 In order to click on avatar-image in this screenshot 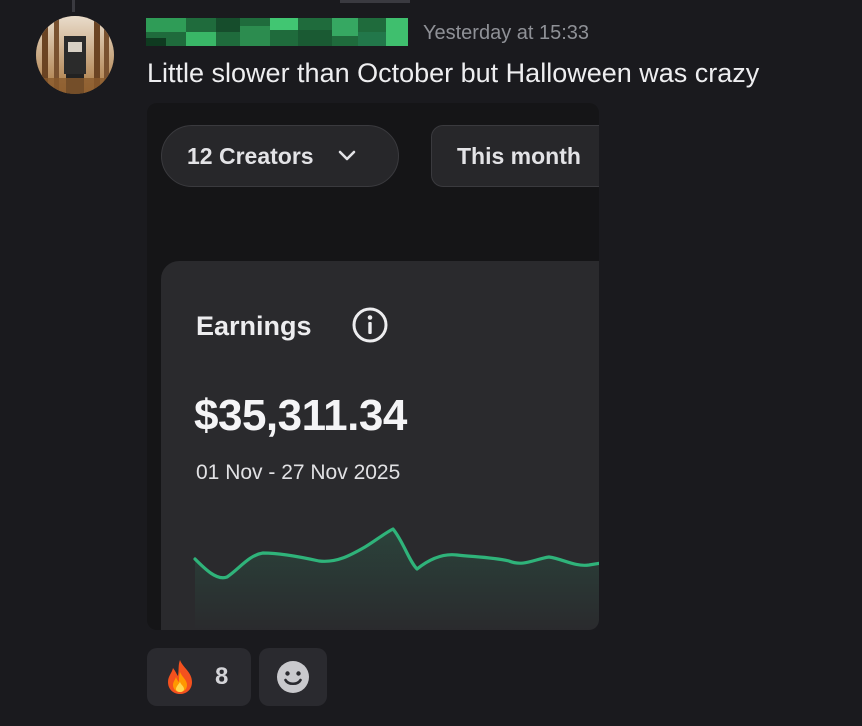, I will do `click(75, 55)`.